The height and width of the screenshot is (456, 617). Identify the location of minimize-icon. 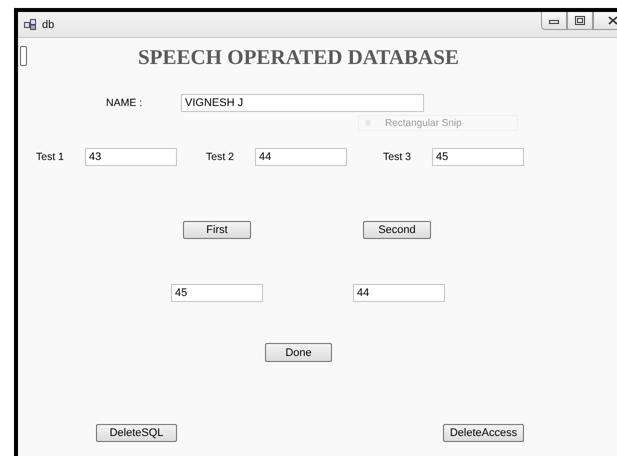
(554, 21).